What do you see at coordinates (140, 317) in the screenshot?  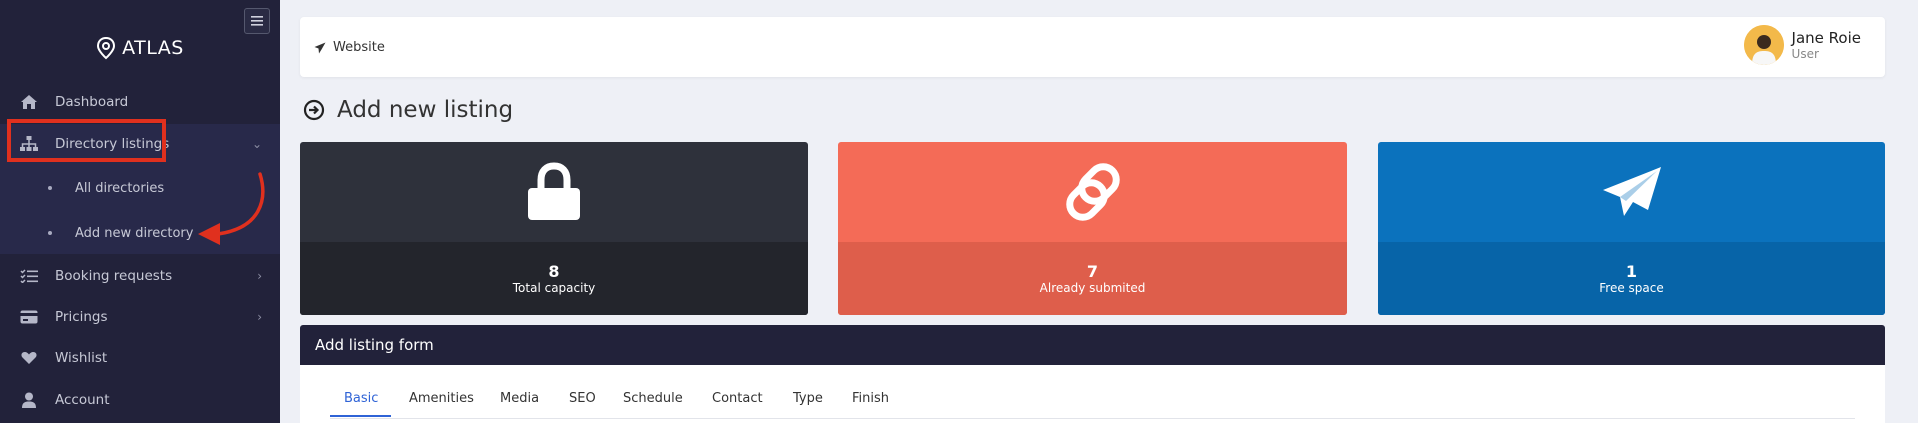 I see `sidebar-item-pricings: Pricings ›` at bounding box center [140, 317].